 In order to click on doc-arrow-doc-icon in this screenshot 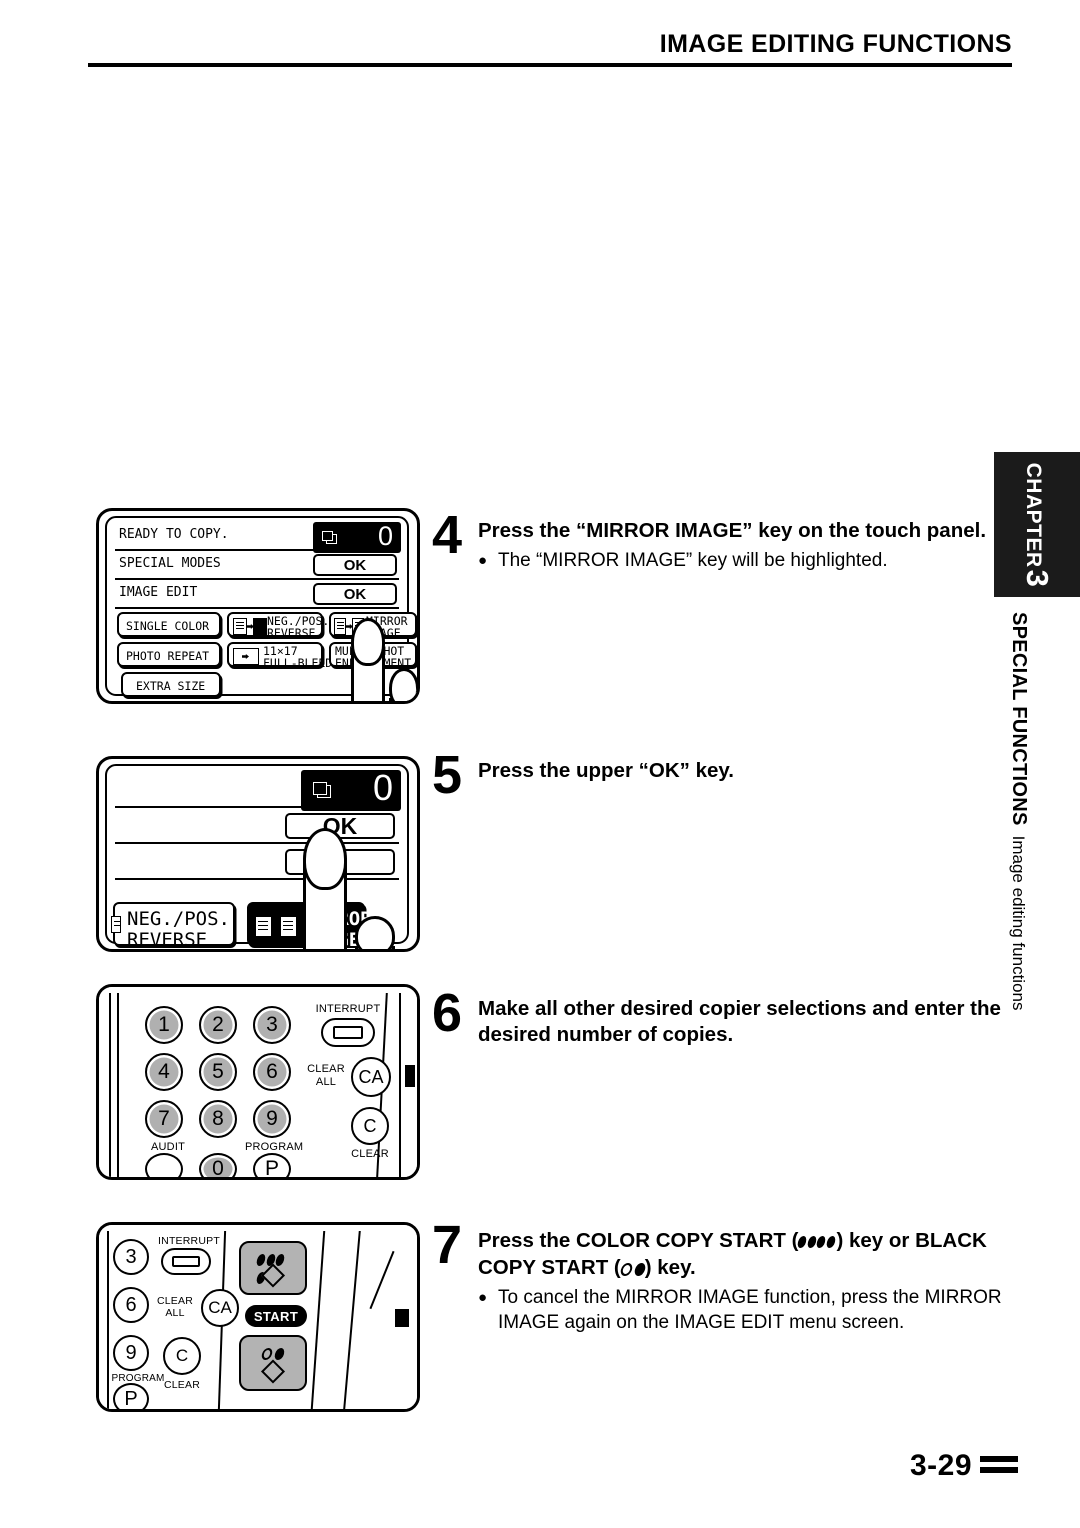, I will do `click(117, 924)`.